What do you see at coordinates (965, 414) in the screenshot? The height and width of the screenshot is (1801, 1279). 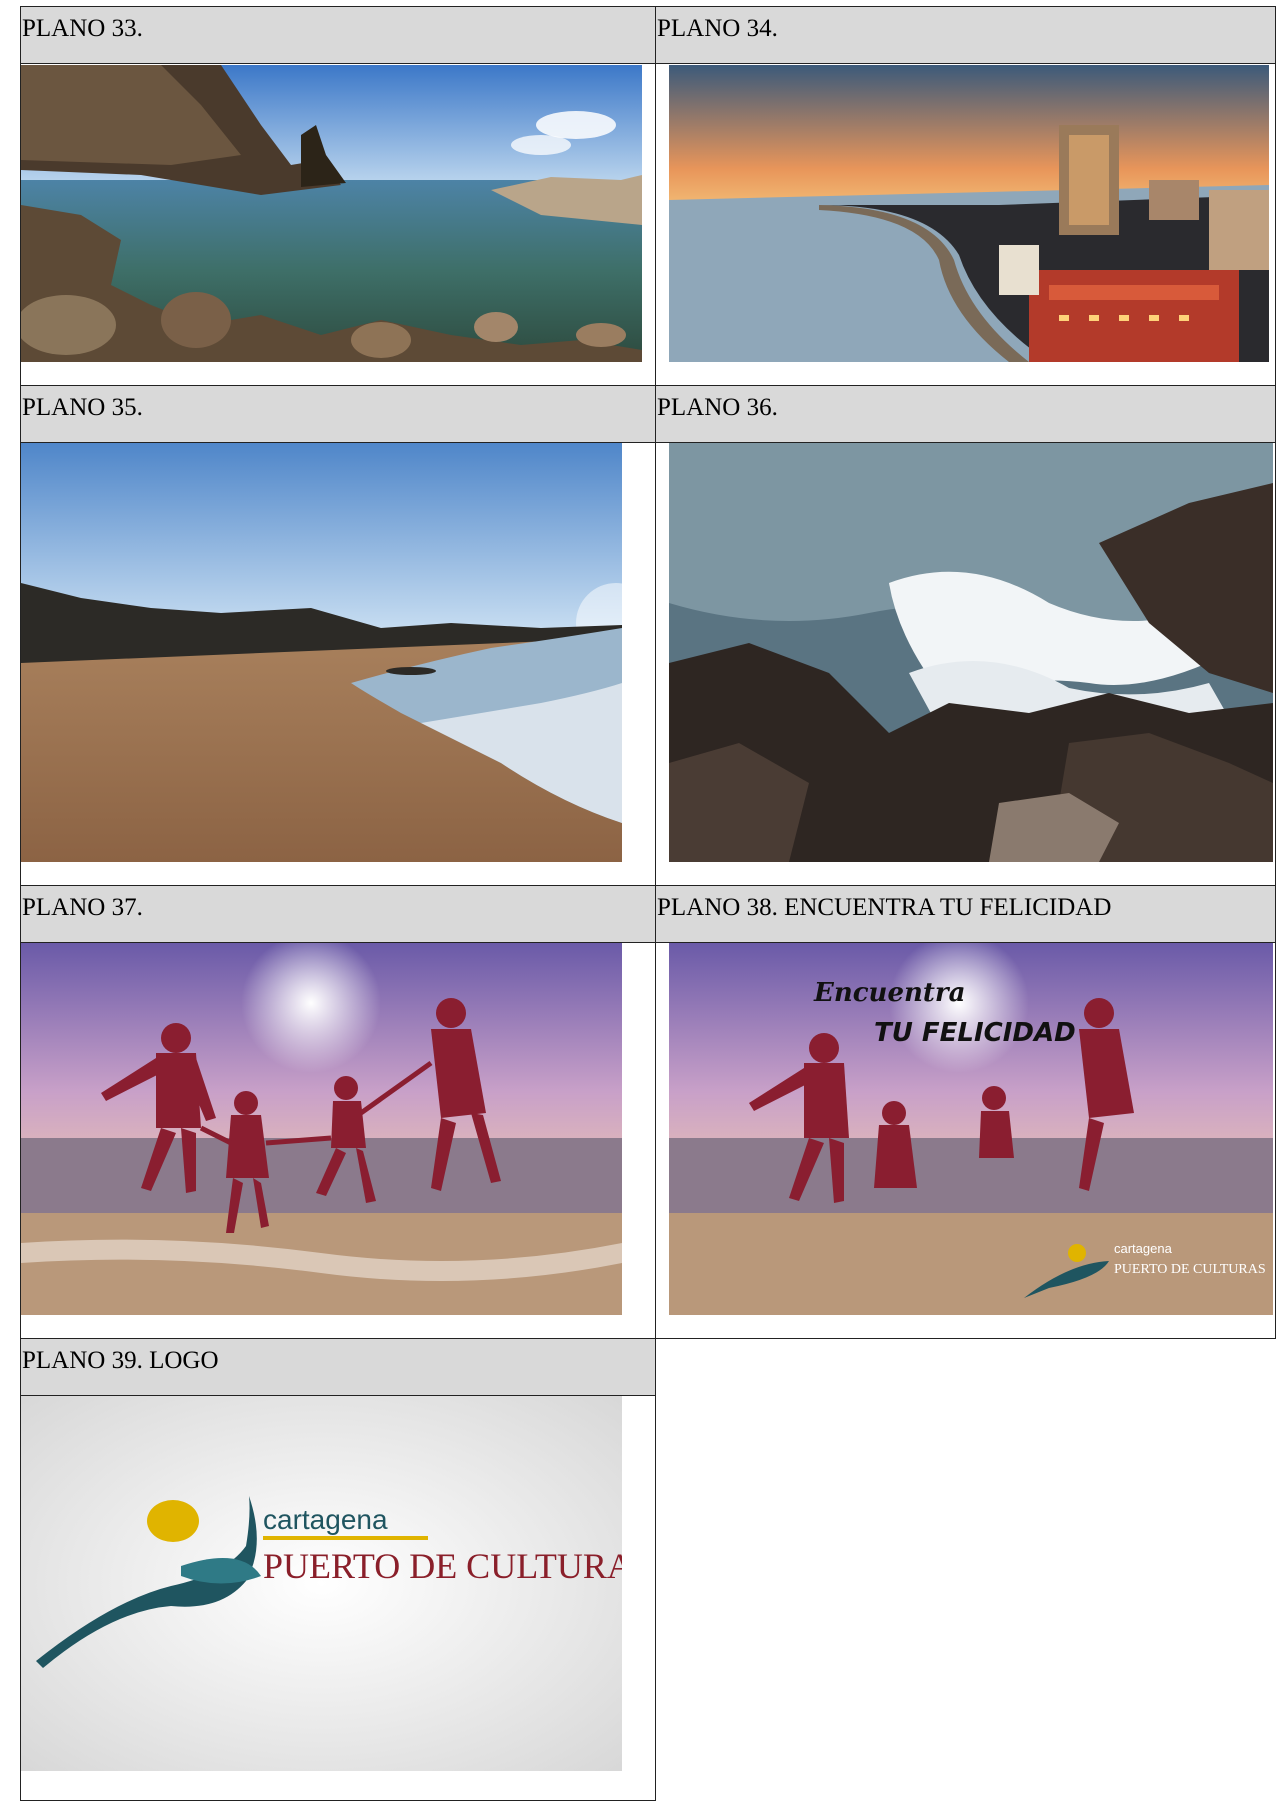 I see `plano-36-header: PLANO 36.` at bounding box center [965, 414].